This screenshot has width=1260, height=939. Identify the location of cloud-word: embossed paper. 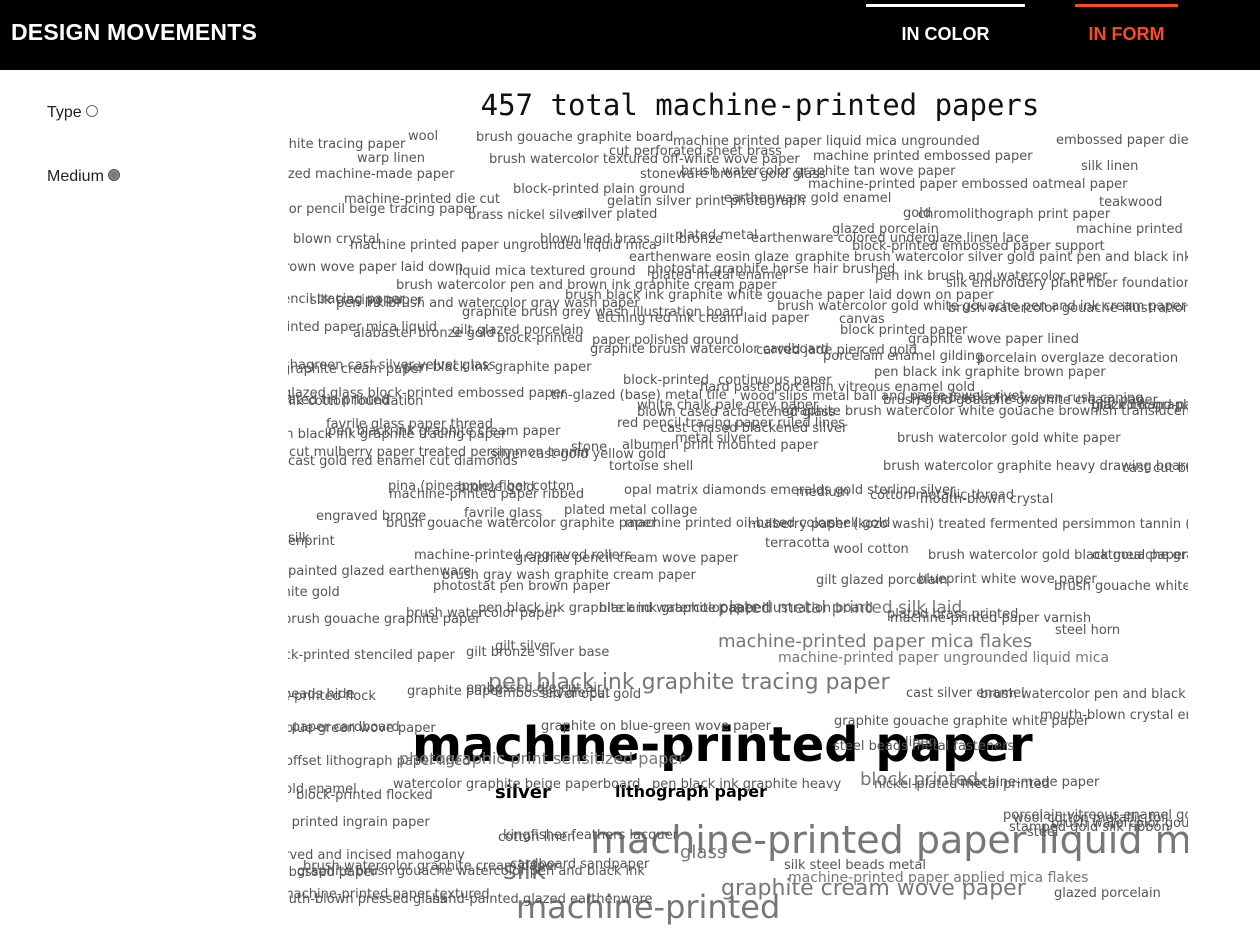
(332, 872).